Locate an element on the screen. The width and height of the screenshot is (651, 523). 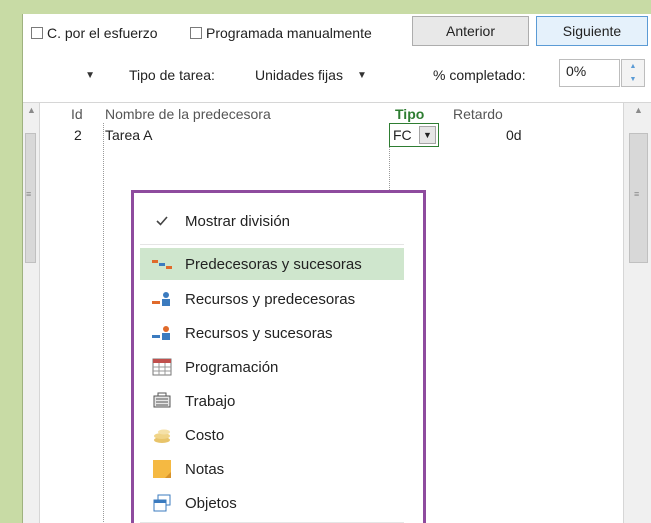
cost-coins-icon is located at coordinates (162, 435).